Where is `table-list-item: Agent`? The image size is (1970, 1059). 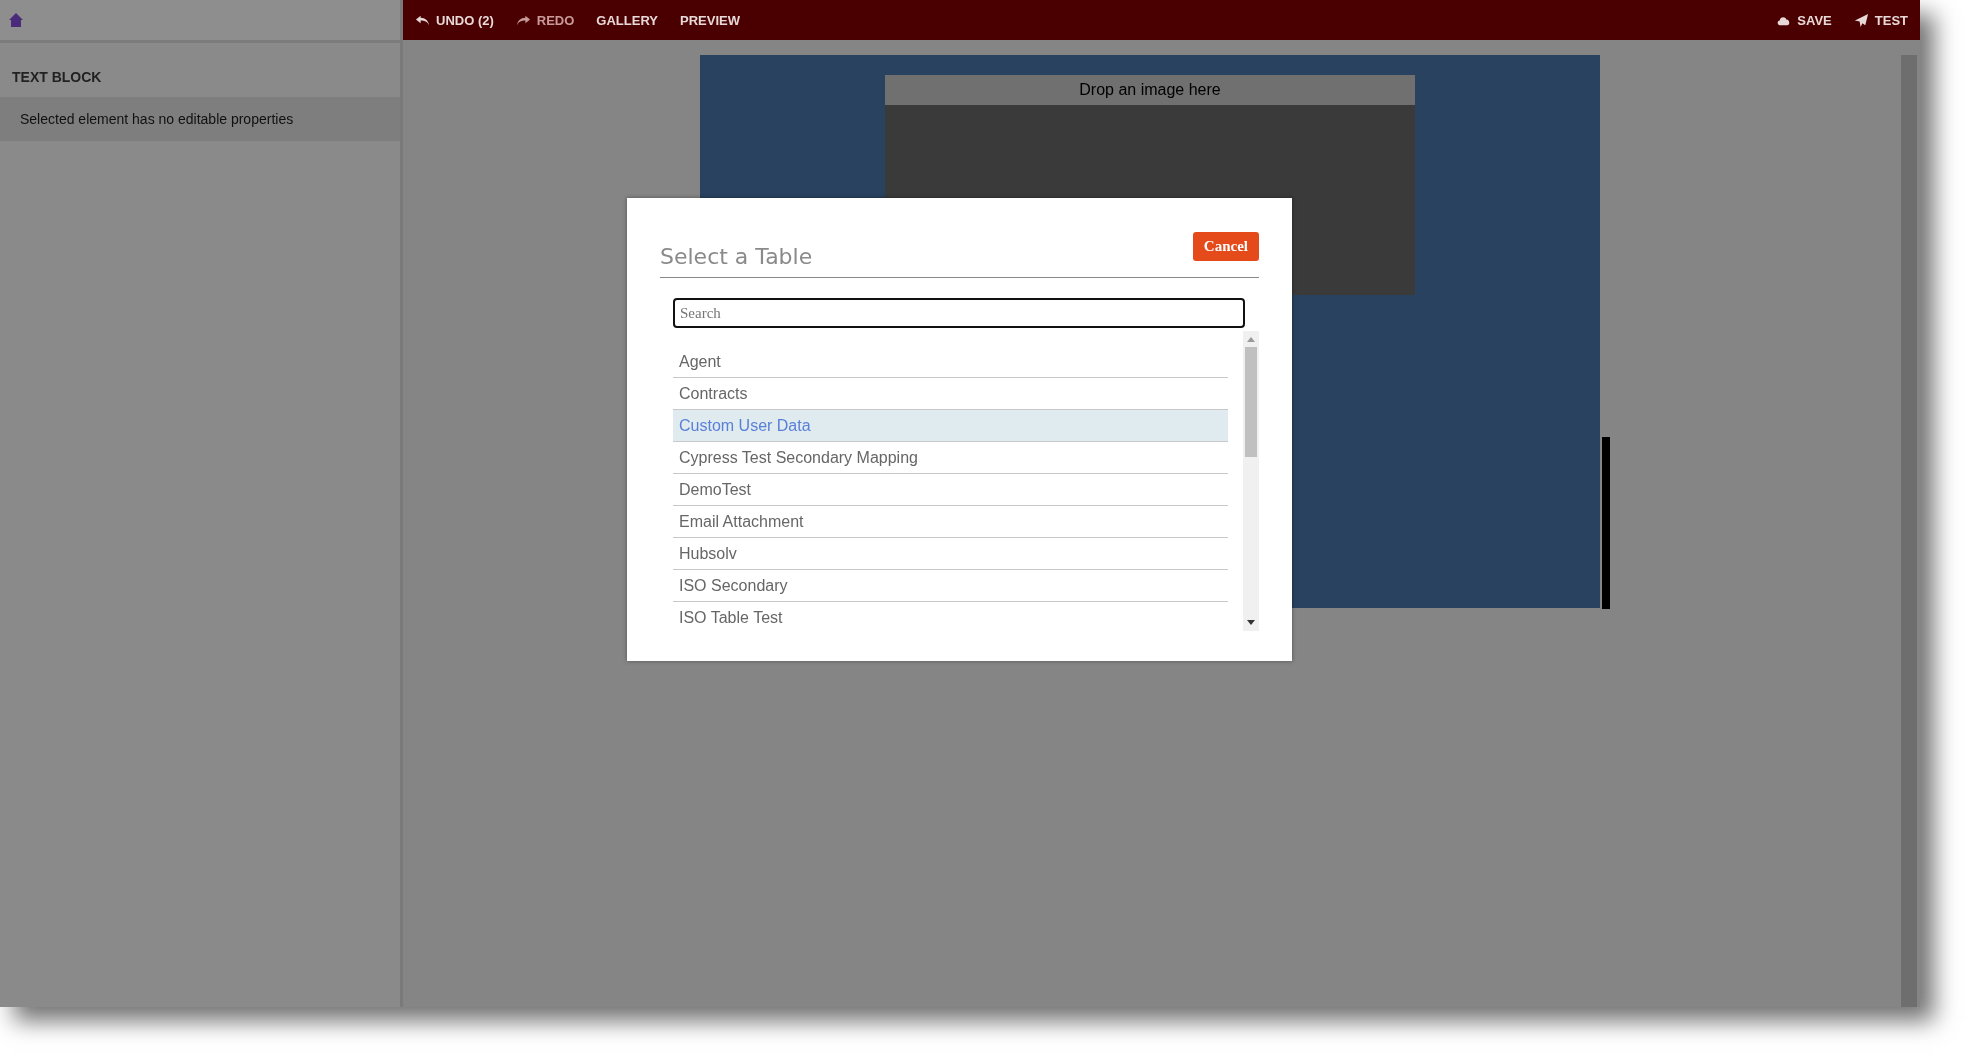 table-list-item: Agent is located at coordinates (950, 362).